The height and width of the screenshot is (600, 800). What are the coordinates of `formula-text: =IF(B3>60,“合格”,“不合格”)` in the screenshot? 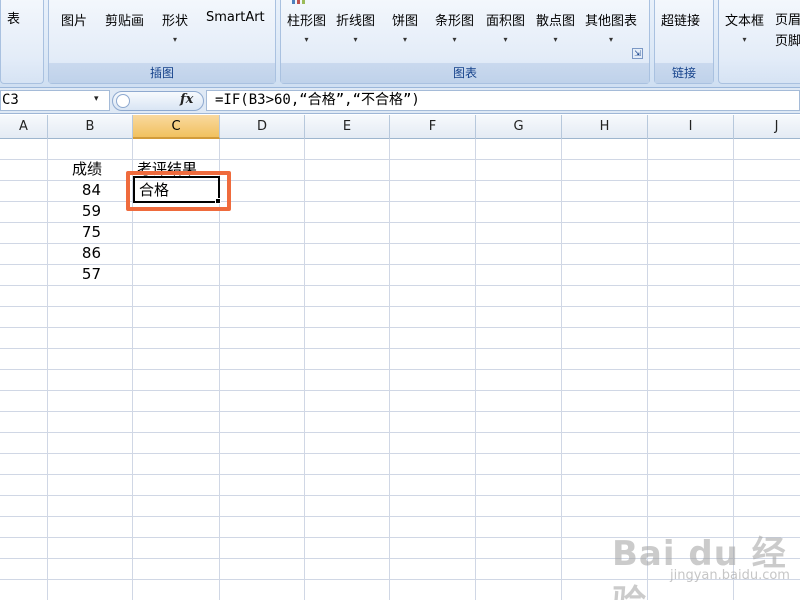 It's located at (317, 100).